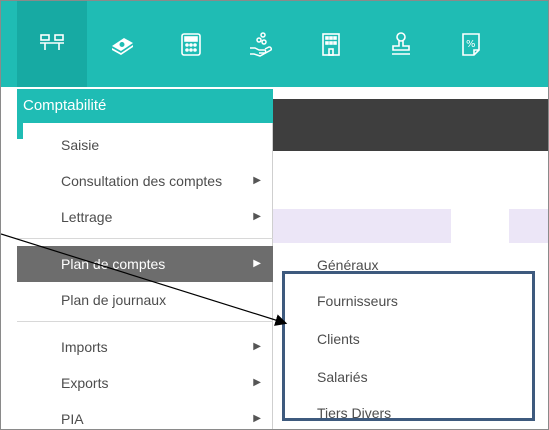  What do you see at coordinates (145, 415) in the screenshot?
I see `menu-item-pia: PIA ▶` at bounding box center [145, 415].